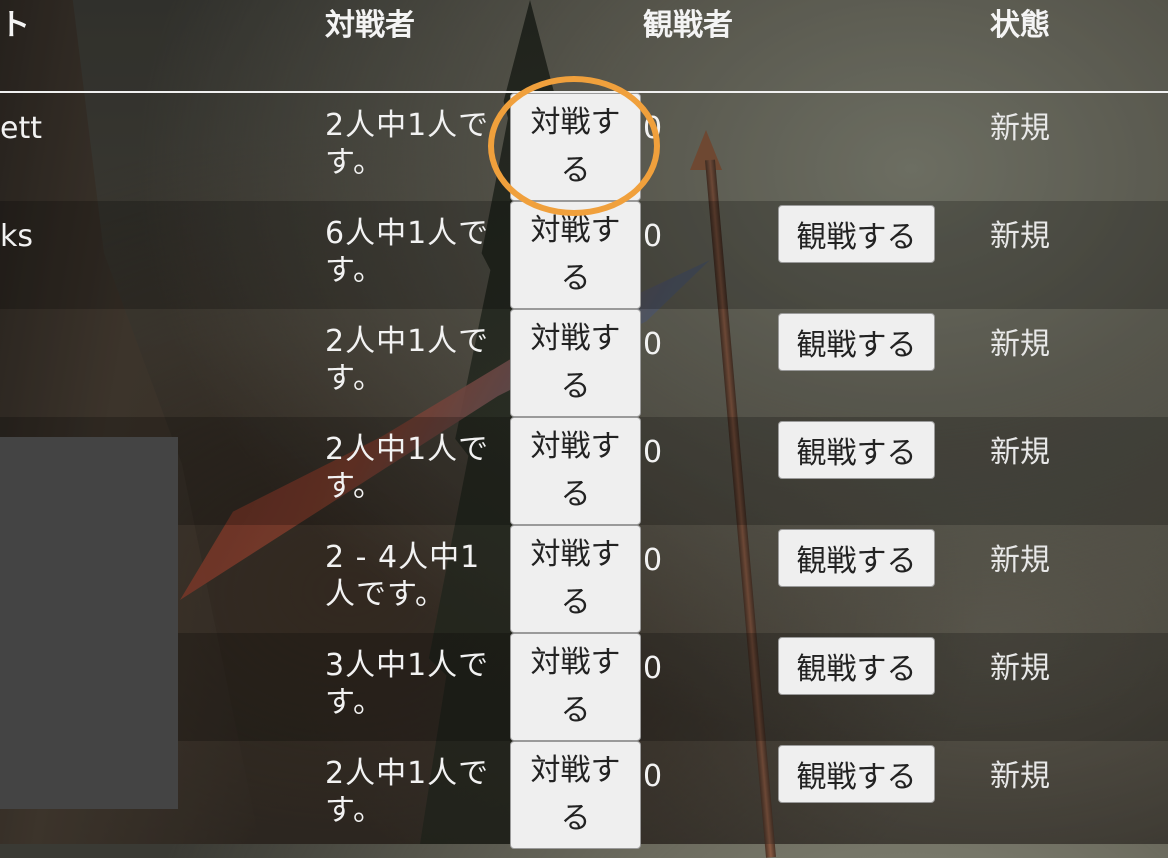 This screenshot has height=858, width=1168. Describe the element at coordinates (407, 252) in the screenshot. I see `player-count: 6人中1人です。` at that location.